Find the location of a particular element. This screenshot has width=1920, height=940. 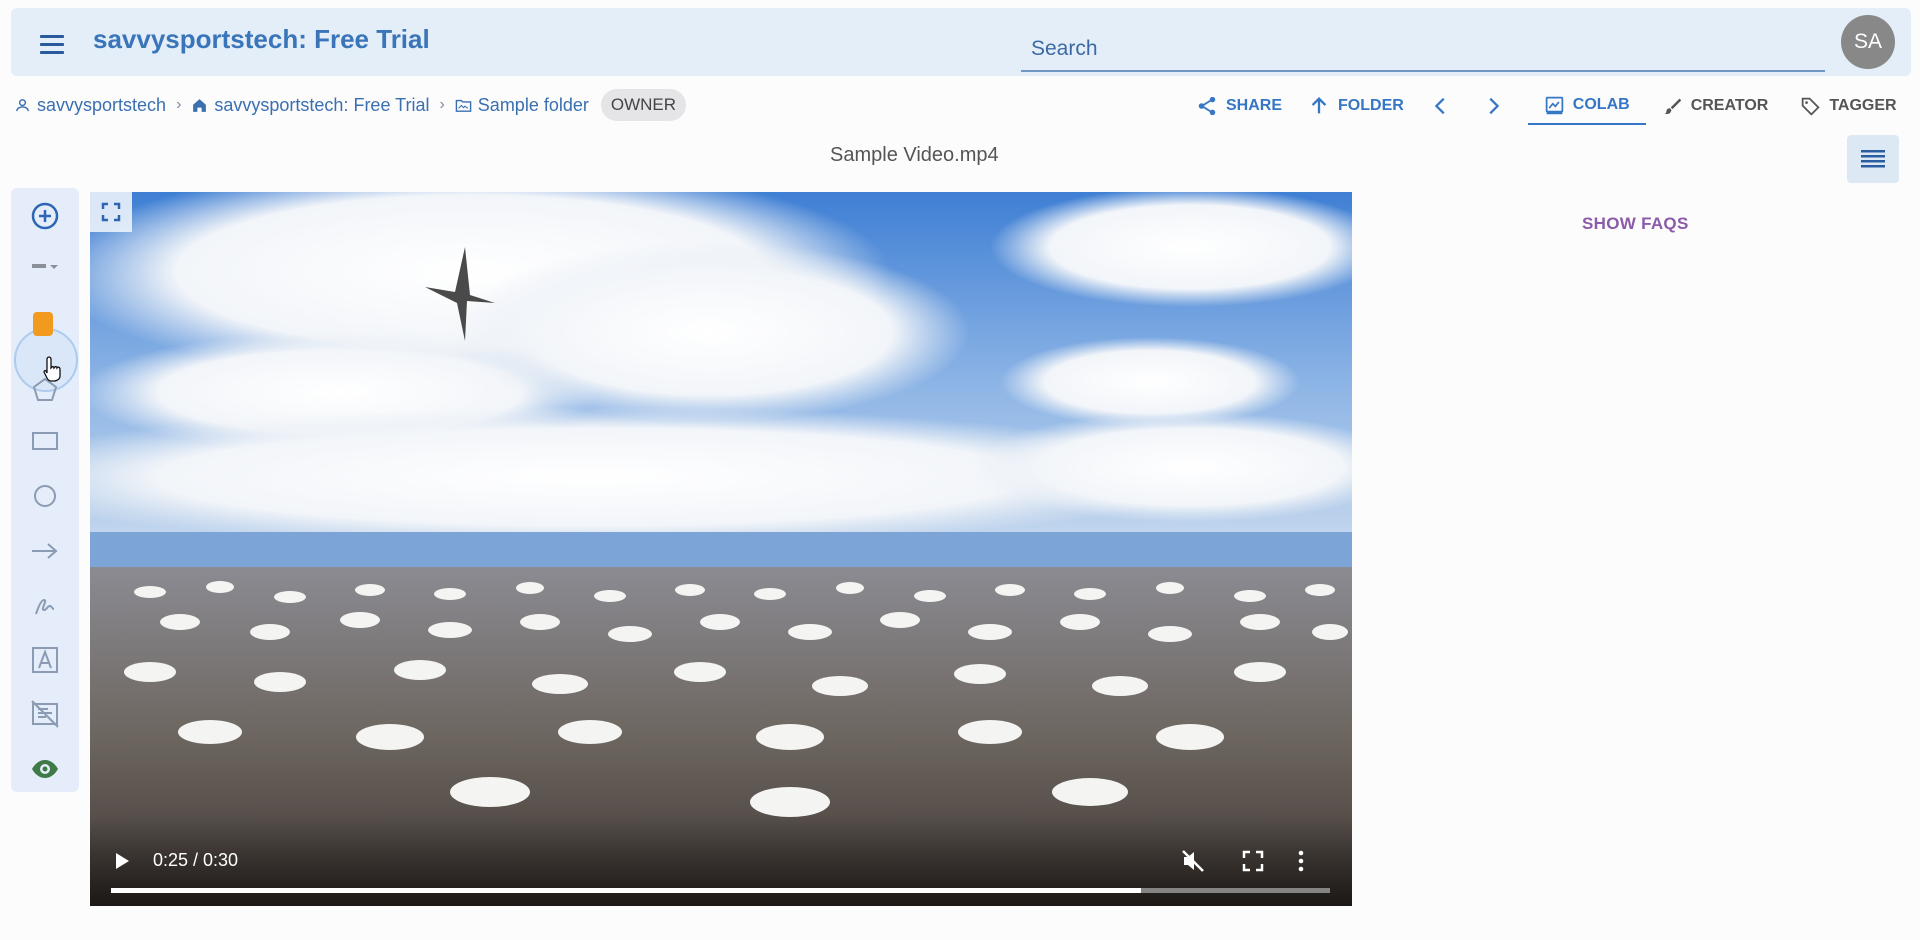

colab-icon is located at coordinates (1554, 105).